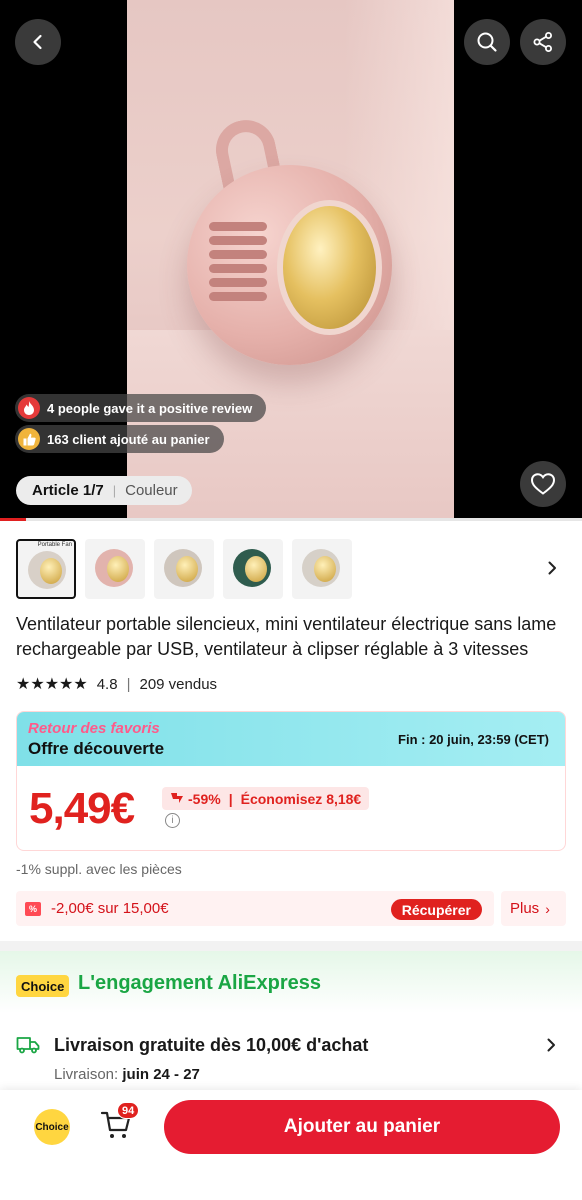 The width and height of the screenshot is (582, 1200). Describe the element at coordinates (82, 808) in the screenshot. I see `price: 5,49€` at that location.